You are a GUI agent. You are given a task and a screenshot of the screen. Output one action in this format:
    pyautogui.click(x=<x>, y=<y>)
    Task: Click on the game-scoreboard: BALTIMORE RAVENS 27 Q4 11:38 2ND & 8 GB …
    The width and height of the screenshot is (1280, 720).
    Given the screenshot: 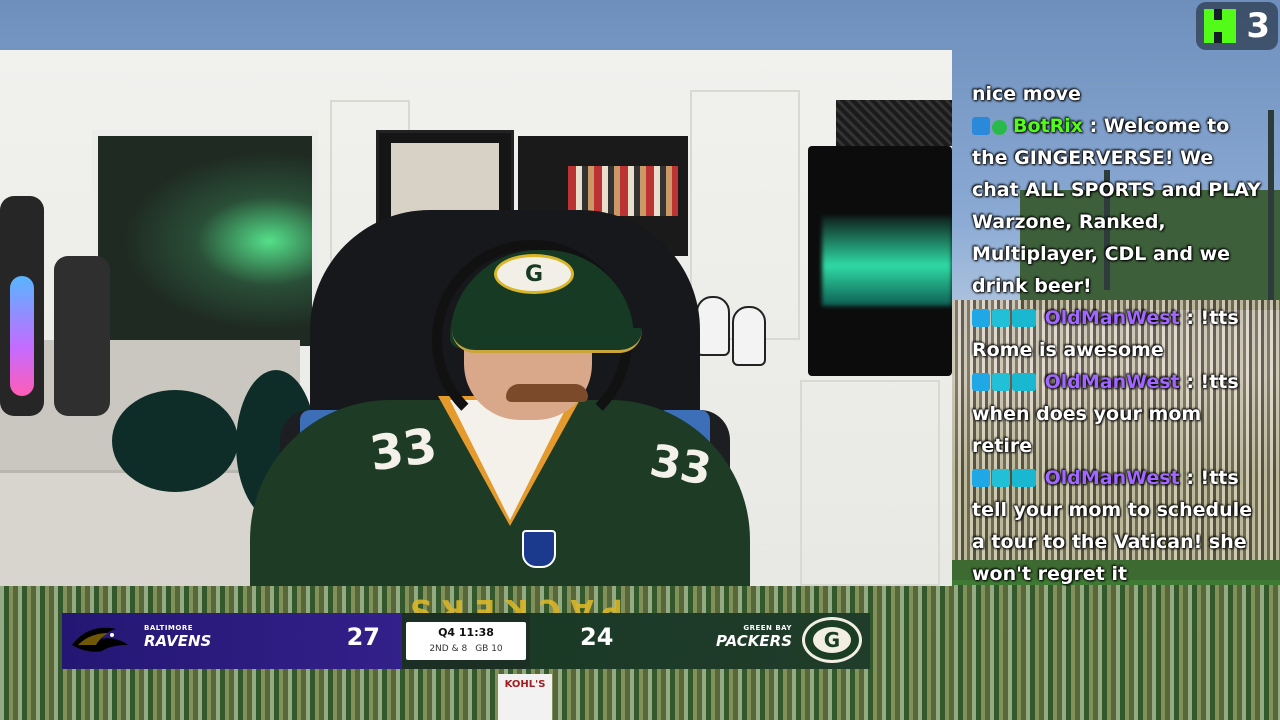 What is the action you would take?
    pyautogui.click(x=466, y=641)
    